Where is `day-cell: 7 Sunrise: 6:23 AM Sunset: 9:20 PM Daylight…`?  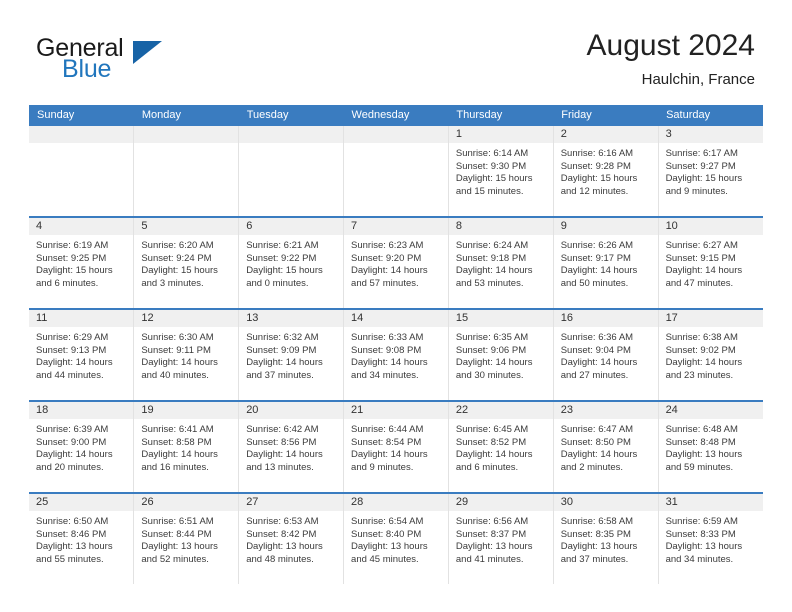 day-cell: 7 Sunrise: 6:23 AM Sunset: 9:20 PM Daylight… is located at coordinates (396, 262).